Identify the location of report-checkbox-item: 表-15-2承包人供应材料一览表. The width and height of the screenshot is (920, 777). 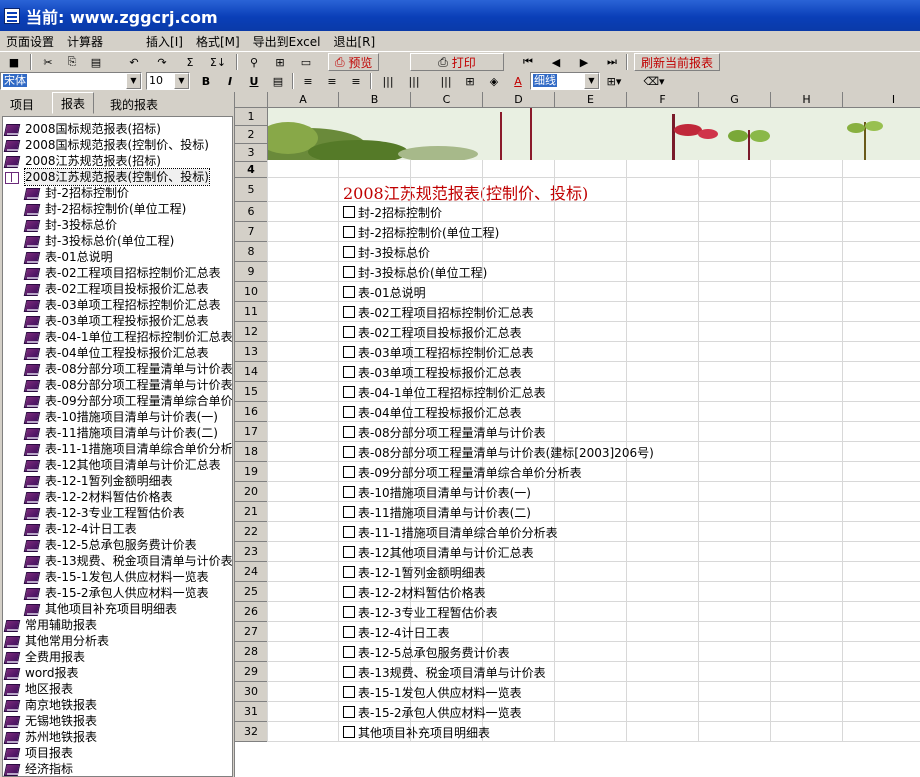
(432, 712).